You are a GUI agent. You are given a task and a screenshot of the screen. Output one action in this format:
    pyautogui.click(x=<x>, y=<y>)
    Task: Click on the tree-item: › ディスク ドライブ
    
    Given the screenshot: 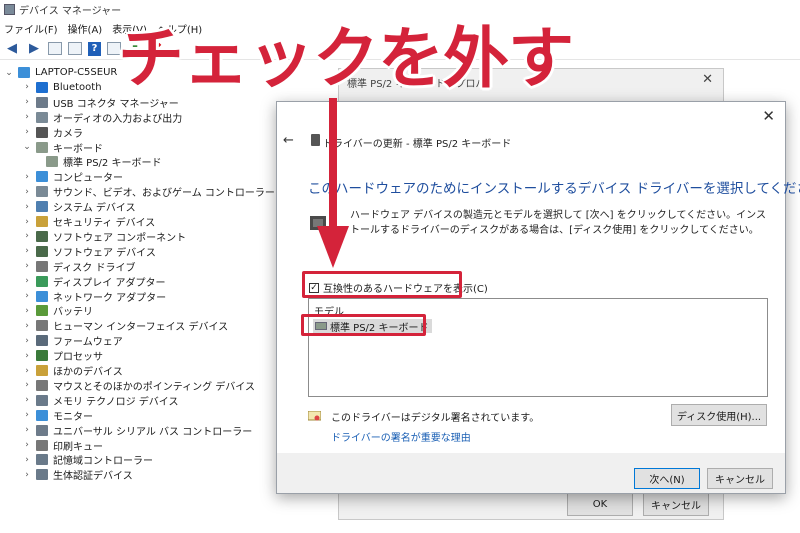 What is the action you would take?
    pyautogui.click(x=78, y=266)
    